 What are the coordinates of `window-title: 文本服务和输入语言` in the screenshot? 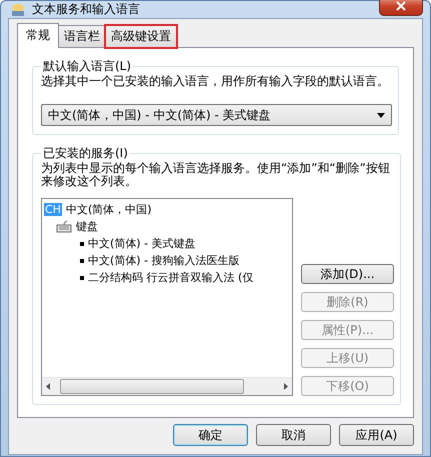 It's located at (86, 9).